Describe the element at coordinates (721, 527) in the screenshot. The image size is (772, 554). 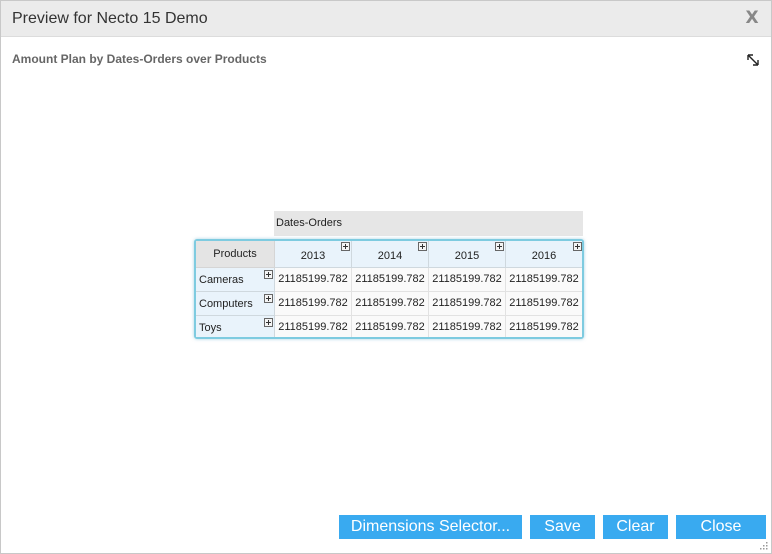
I see `close-button: Close` at that location.